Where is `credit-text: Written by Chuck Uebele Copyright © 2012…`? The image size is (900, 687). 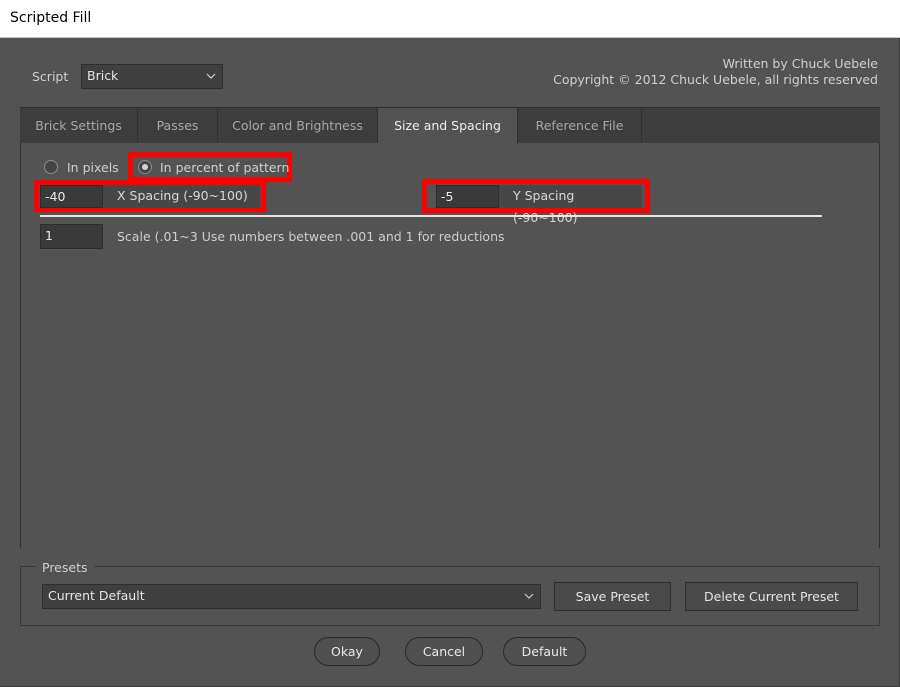
credit-text: Written by Chuck Uebele Copyright © 2012… is located at coordinates (715, 72).